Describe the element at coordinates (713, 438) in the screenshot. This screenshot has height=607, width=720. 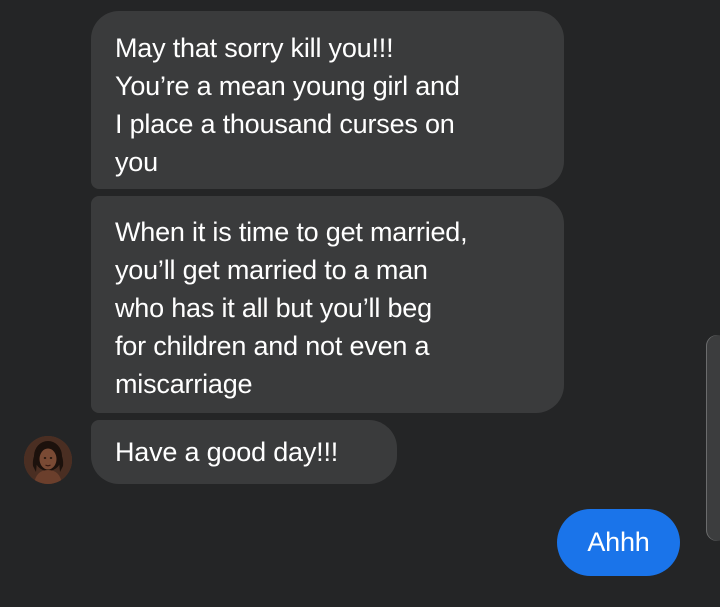
I see `scrollbar` at that location.